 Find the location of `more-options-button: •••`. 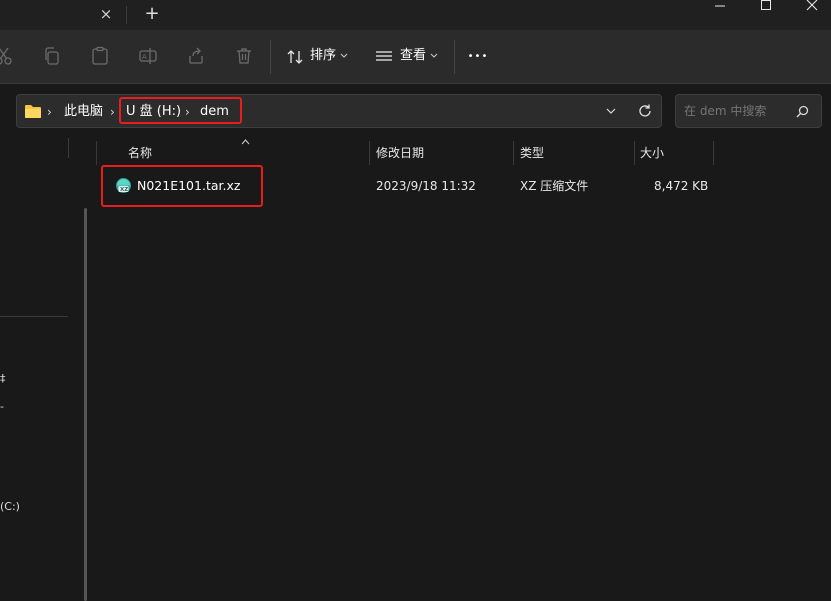

more-options-button: ••• is located at coordinates (478, 57).